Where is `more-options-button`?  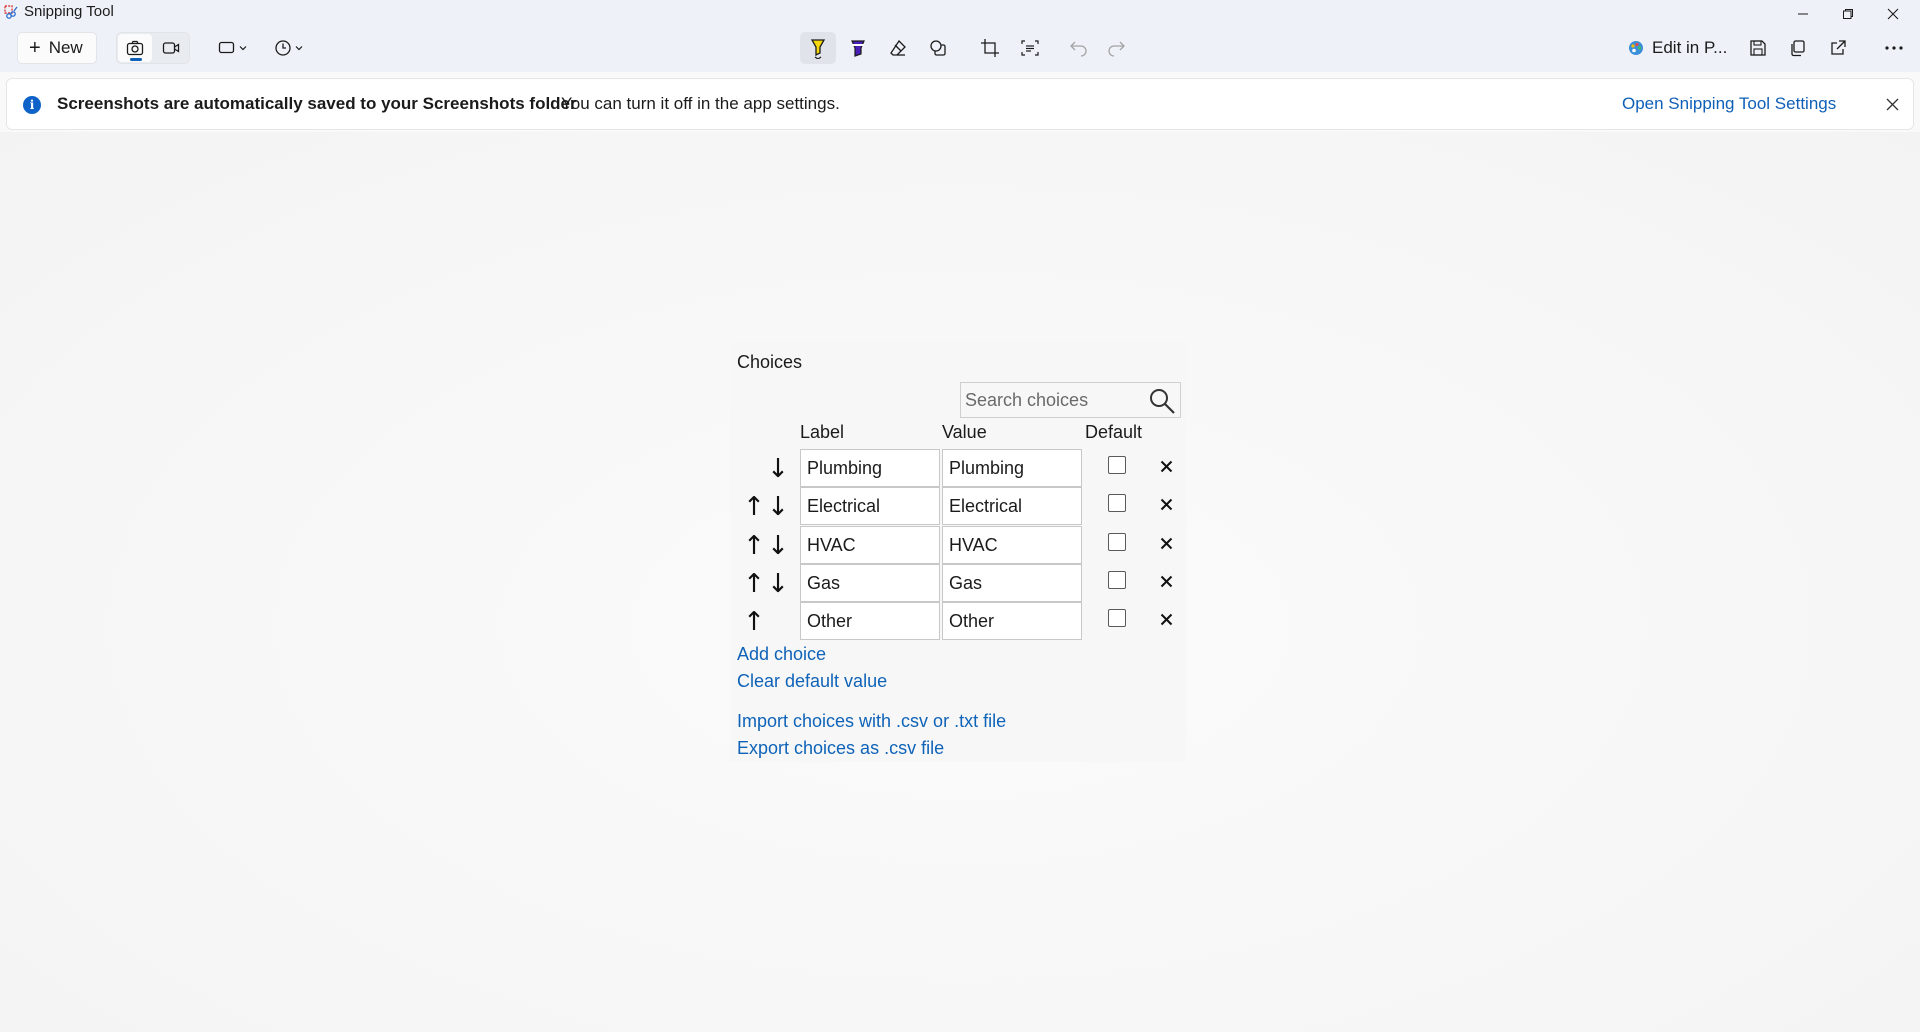
more-options-button is located at coordinates (1894, 48).